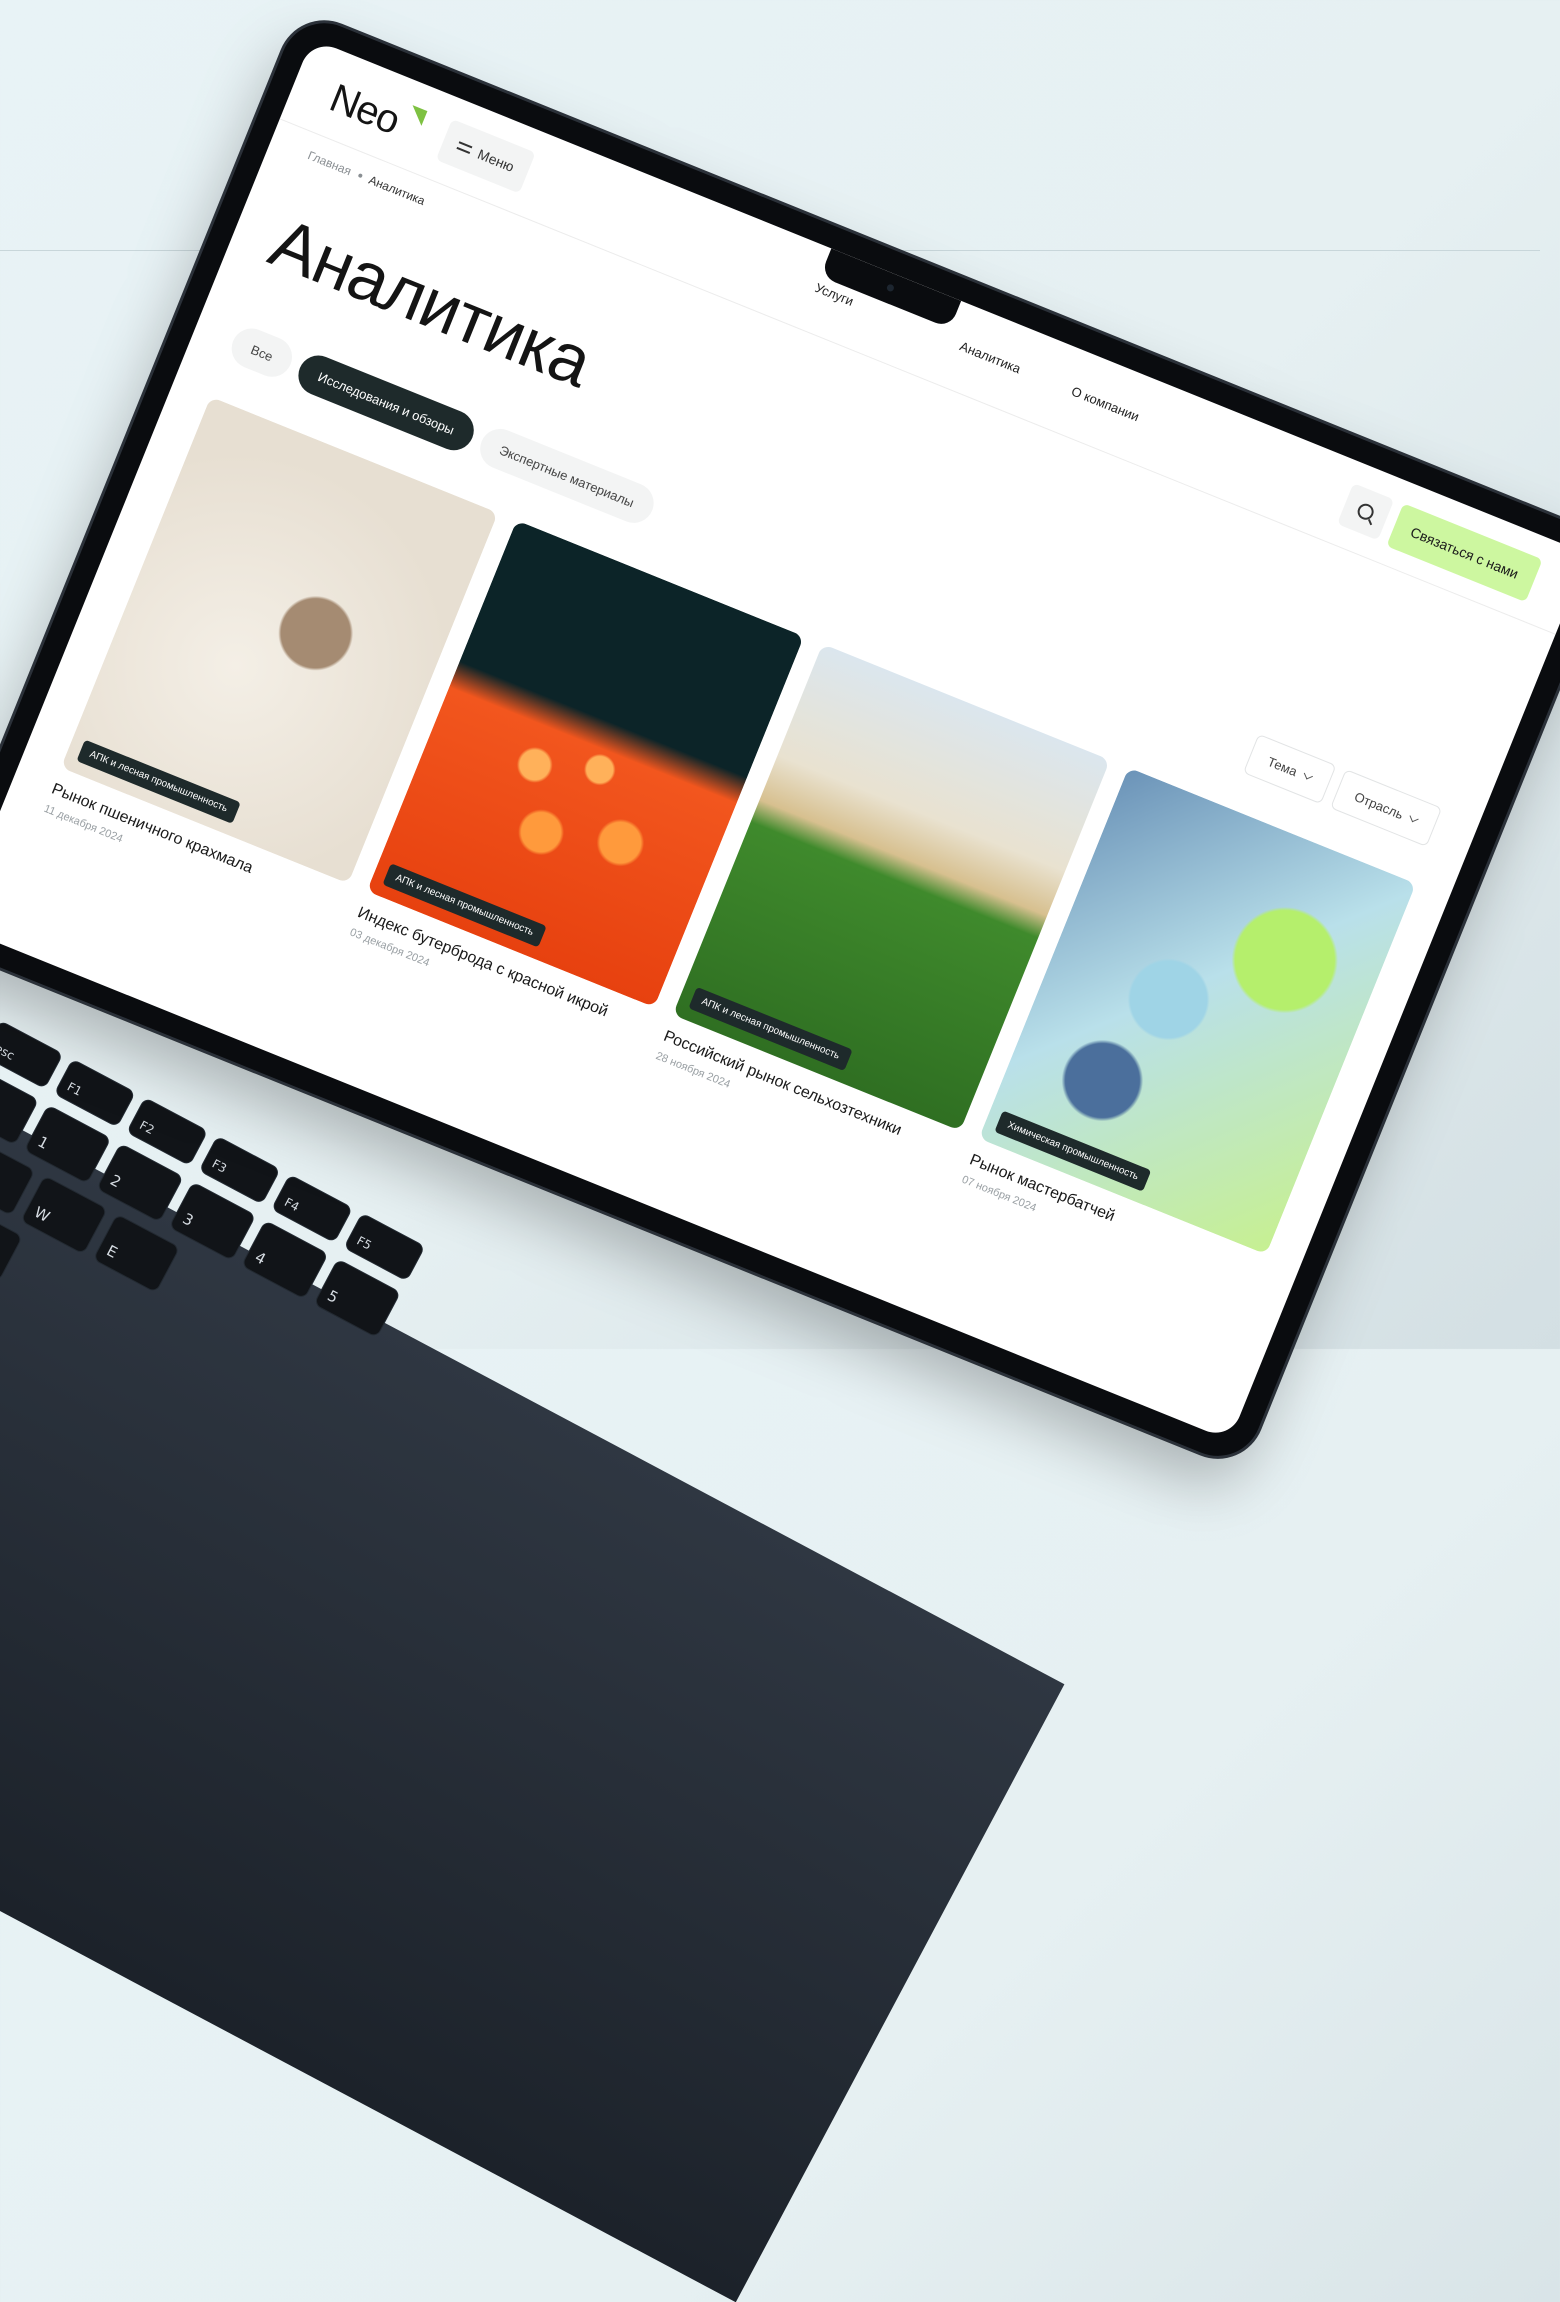  Describe the element at coordinates (1282, 766) in the screenshot. I see `filter-topic-label: Тема` at that location.